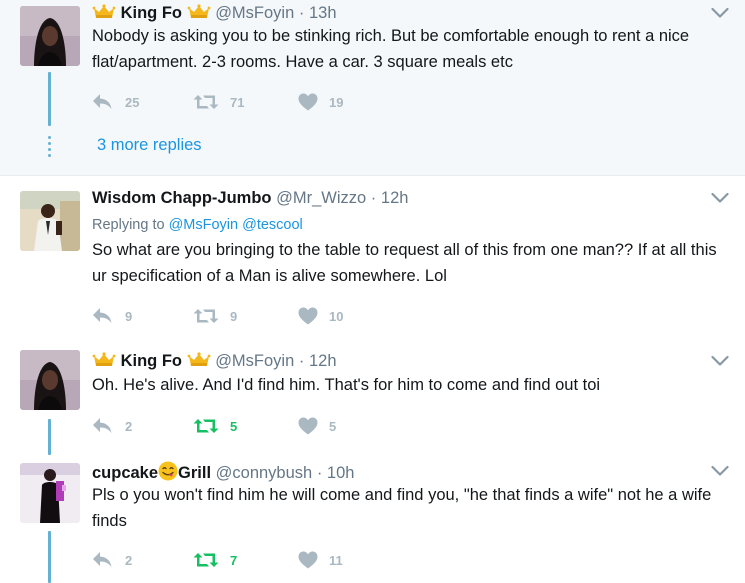  I want to click on retweet-button: 7, so click(215, 560).